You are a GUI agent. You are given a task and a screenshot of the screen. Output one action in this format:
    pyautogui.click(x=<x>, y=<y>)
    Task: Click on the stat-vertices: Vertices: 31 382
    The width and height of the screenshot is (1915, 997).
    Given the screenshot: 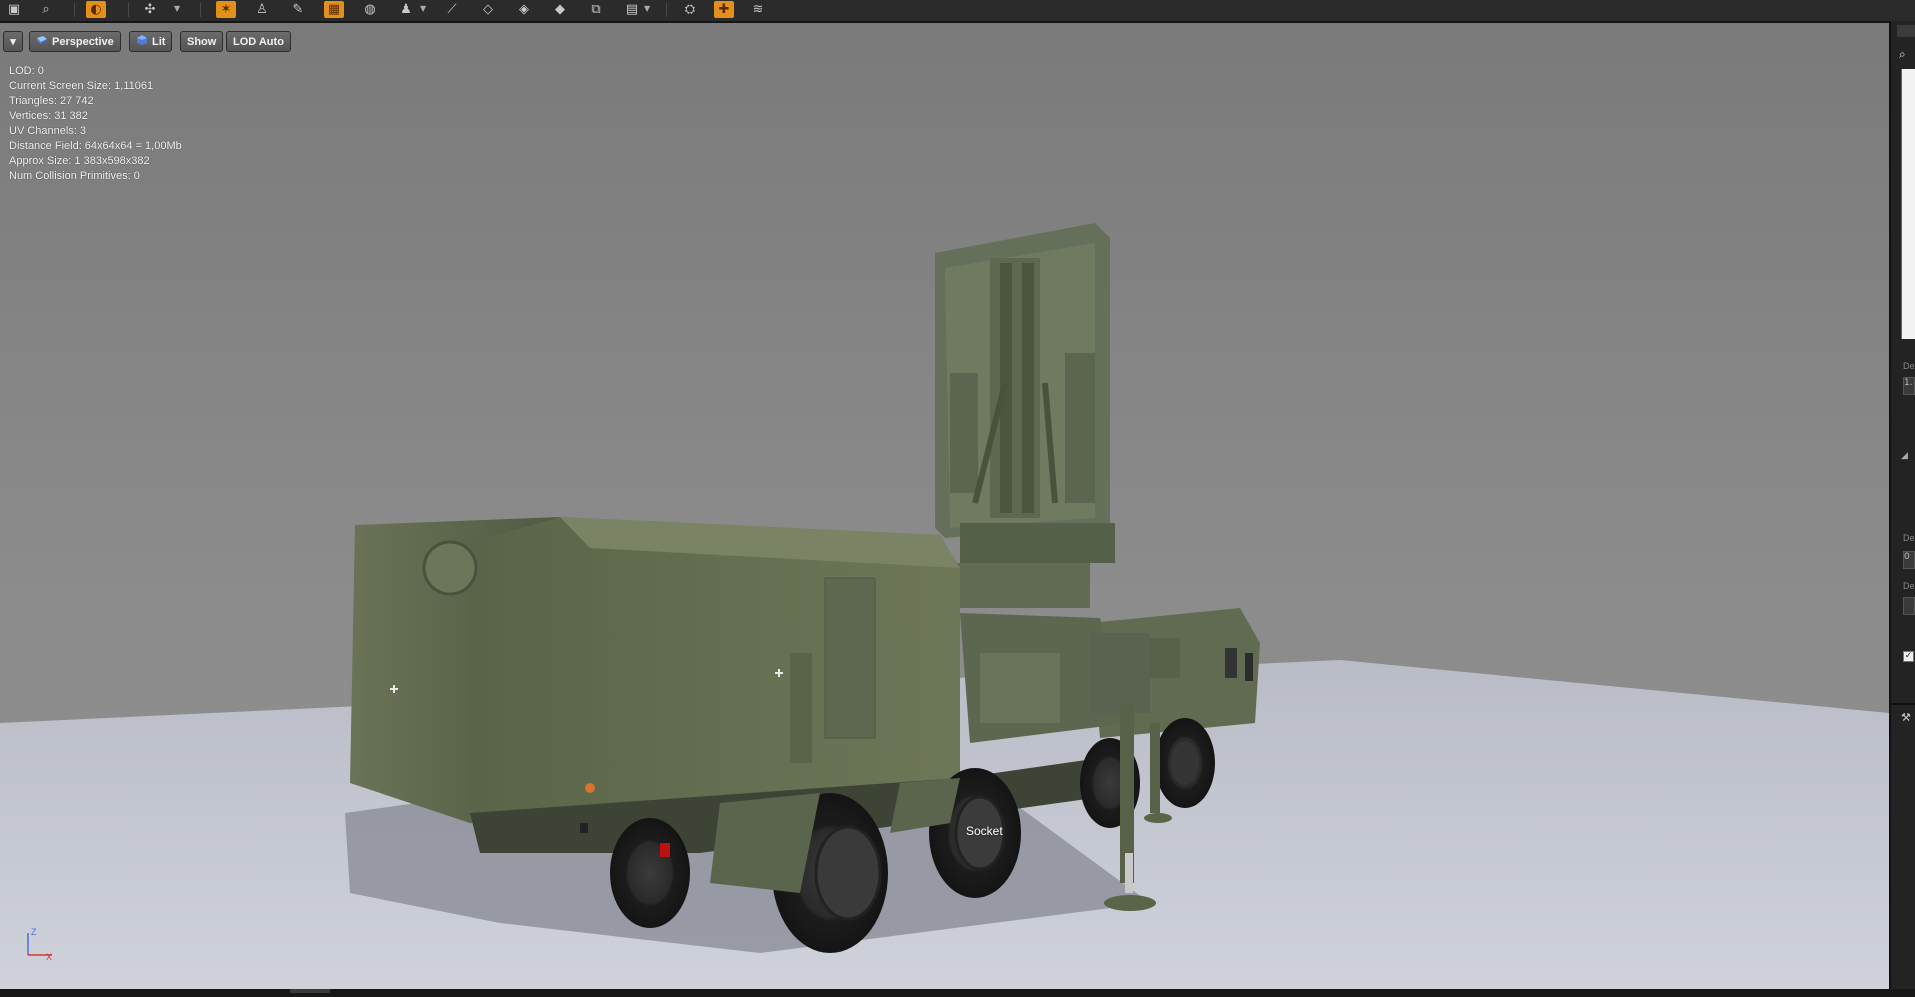 What is the action you would take?
    pyautogui.click(x=48, y=116)
    